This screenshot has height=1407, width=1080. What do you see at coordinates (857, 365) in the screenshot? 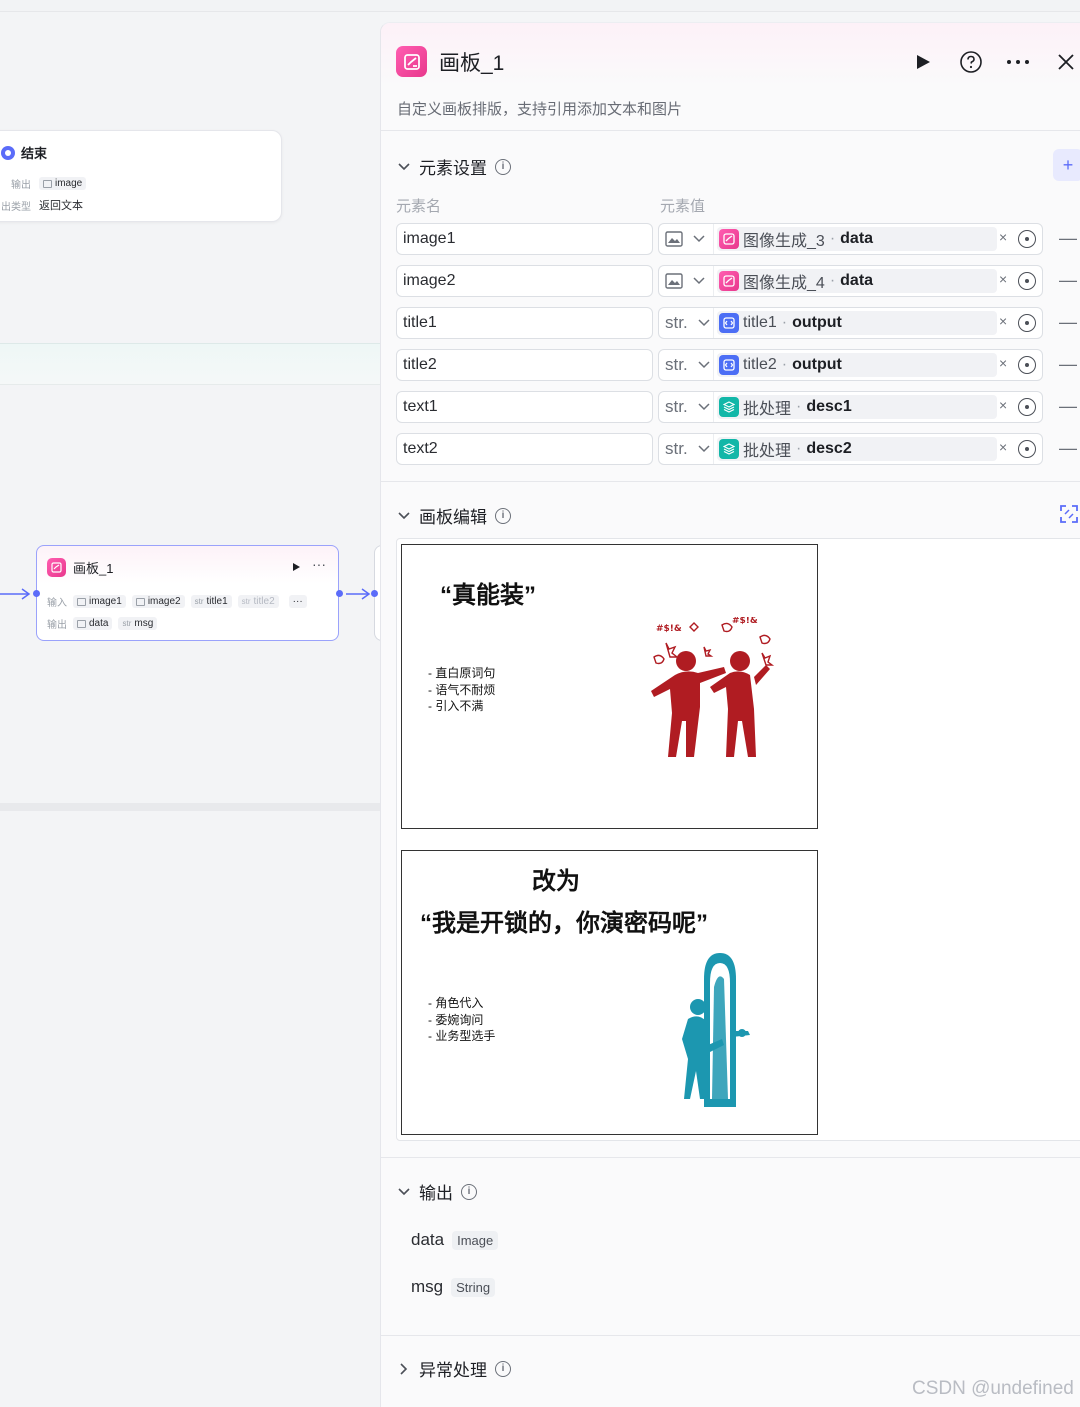
I see `reference-chip: title2 · output` at bounding box center [857, 365].